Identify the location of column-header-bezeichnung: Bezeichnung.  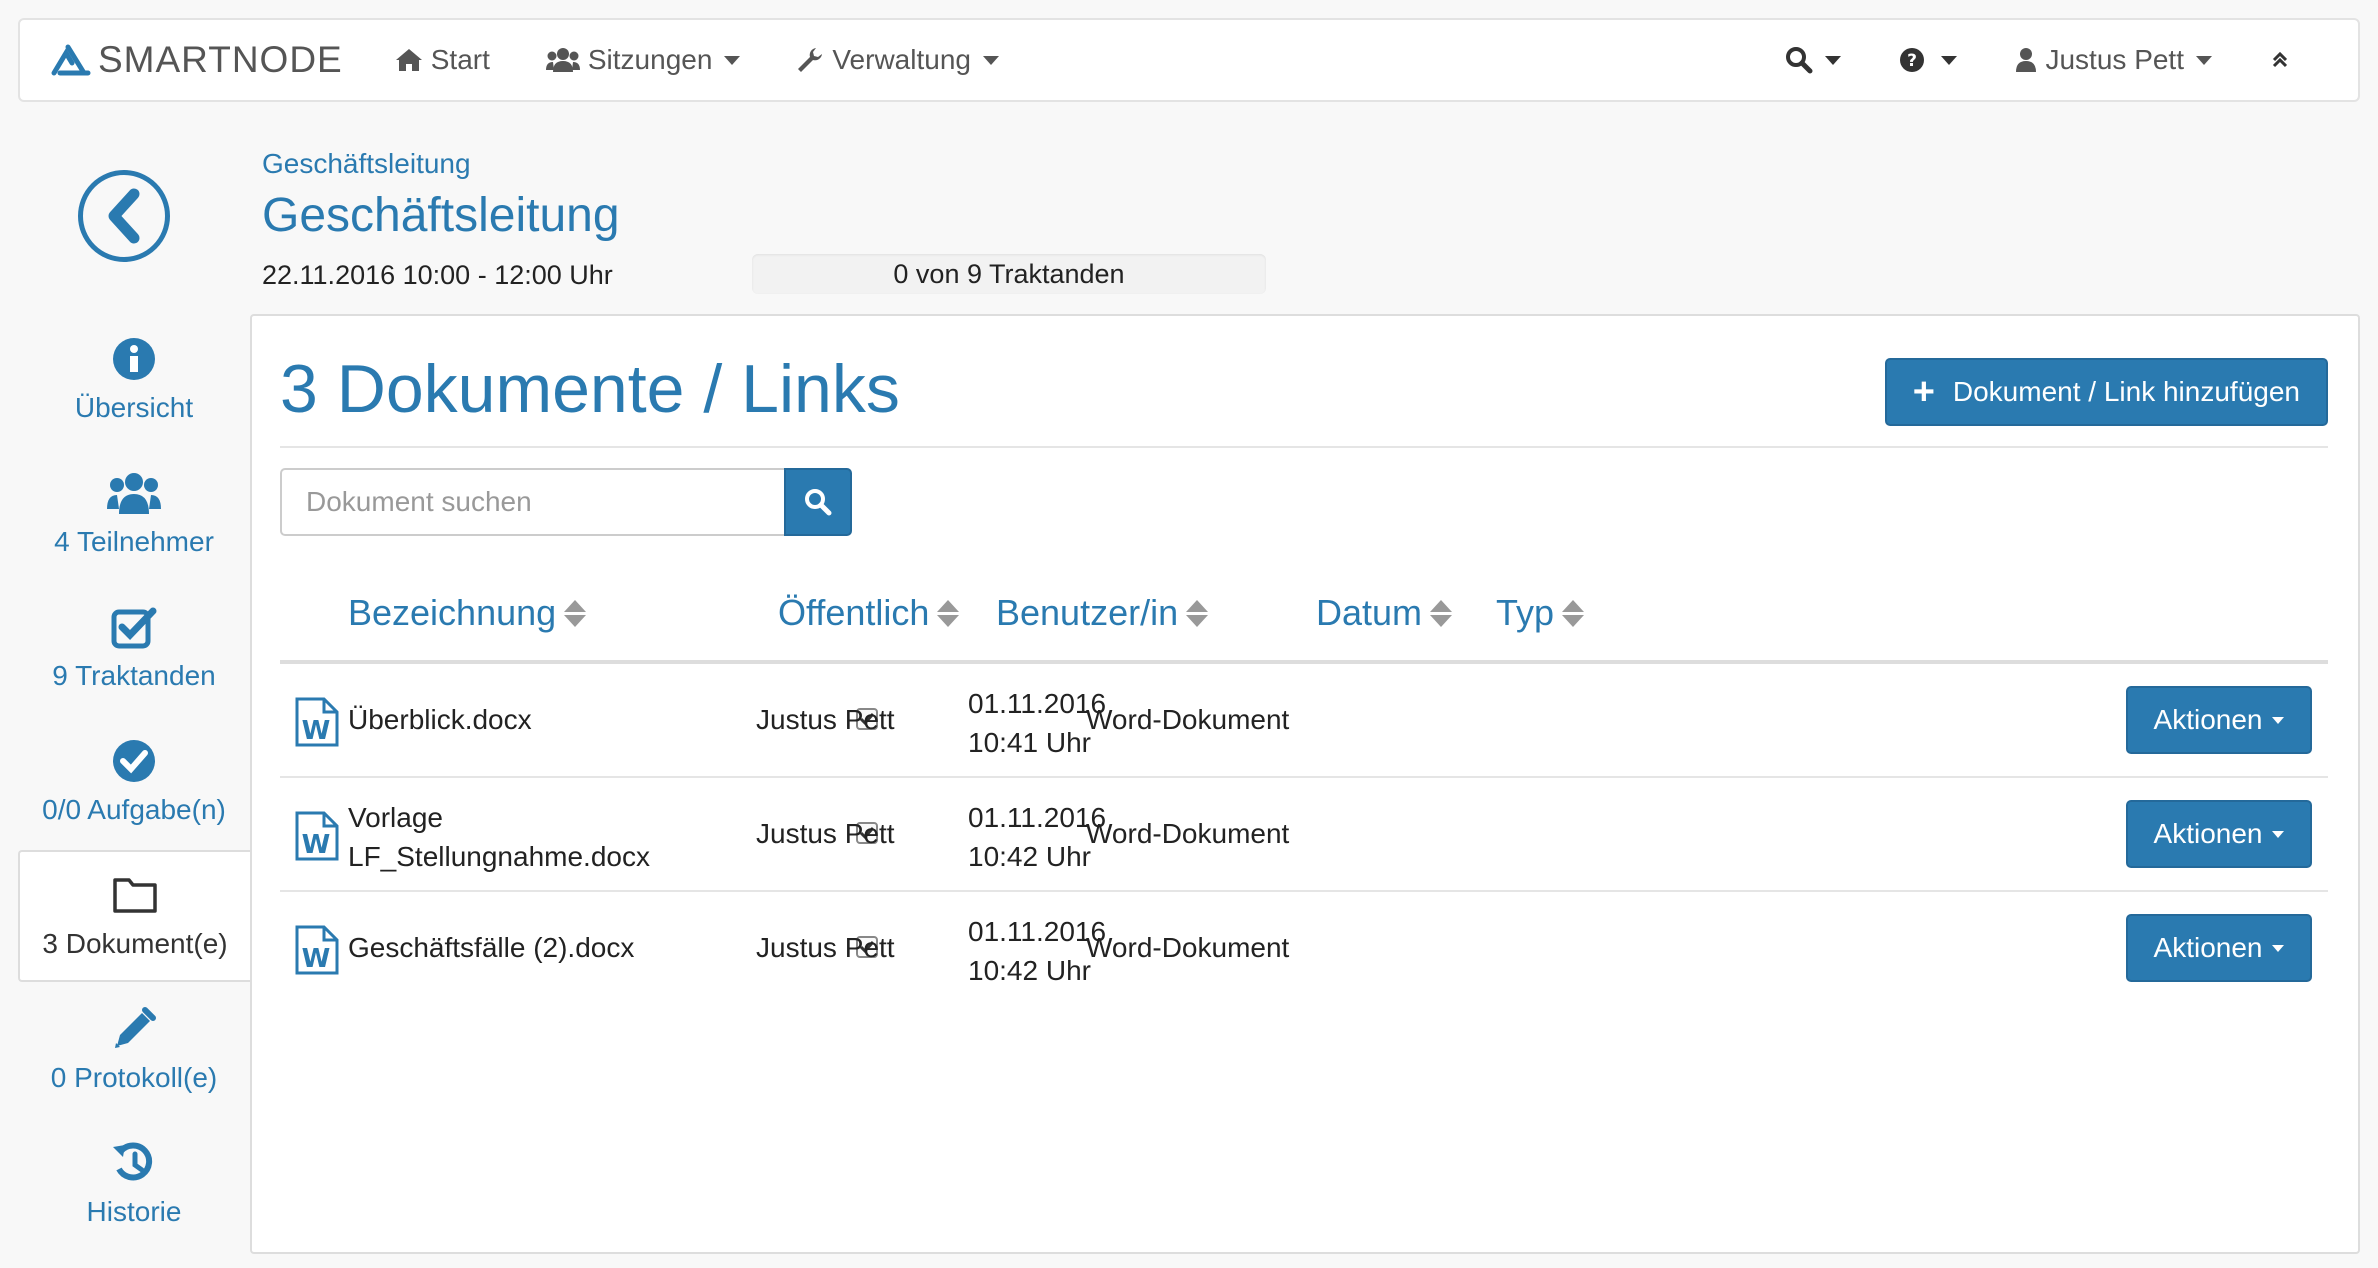
(467, 613).